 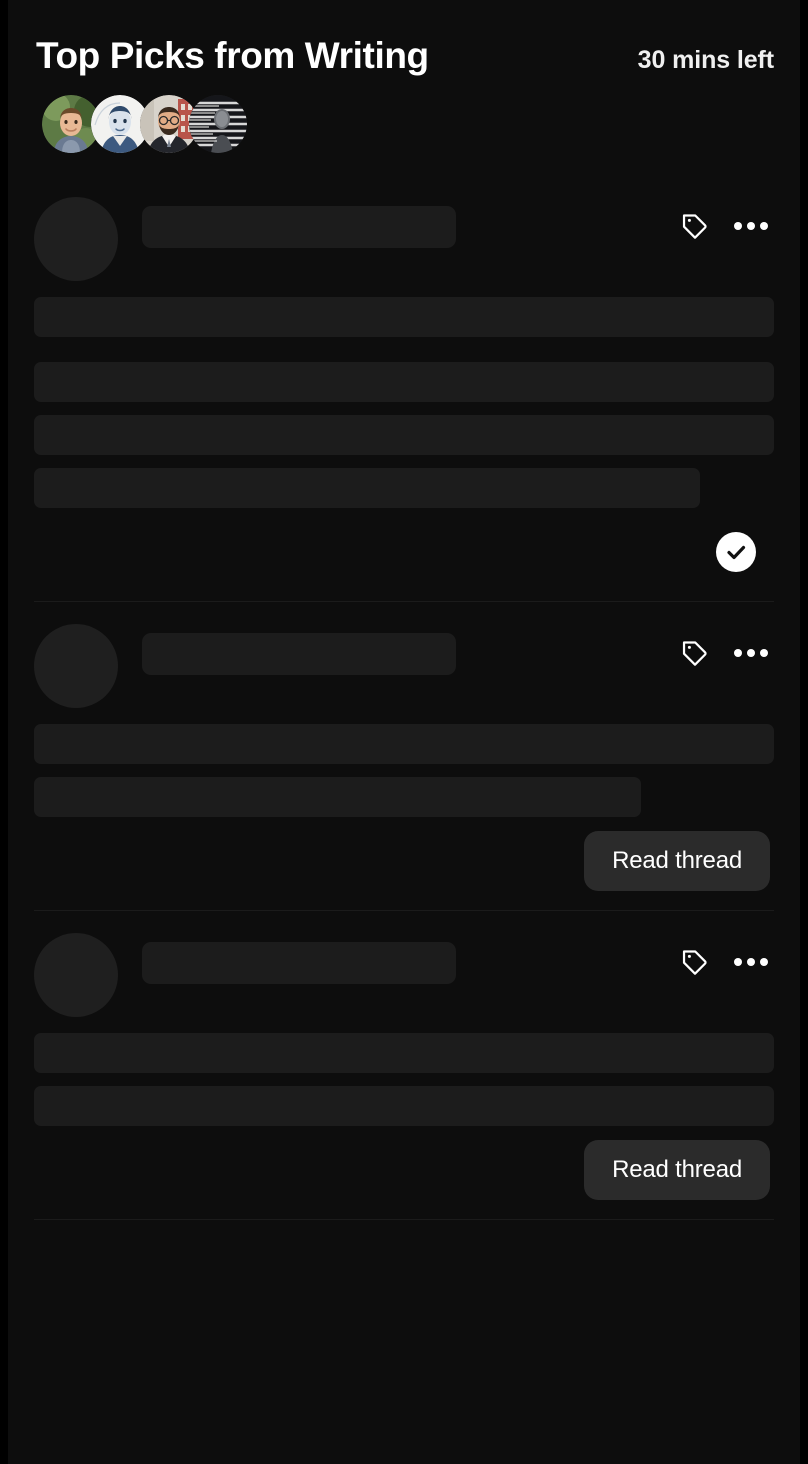 I want to click on avatar-person-4-image, so click(x=218, y=123).